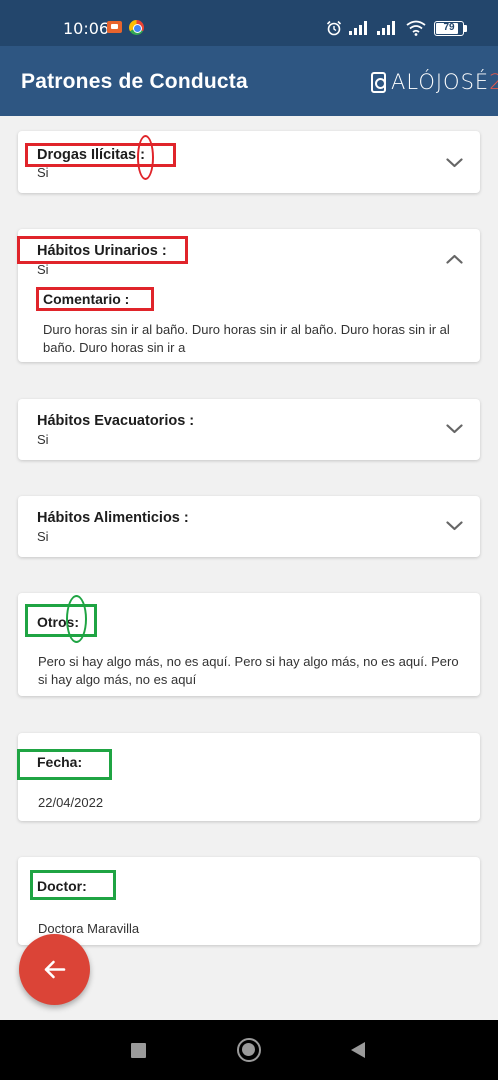  Describe the element at coordinates (114, 27) in the screenshot. I see `notification-icon` at that location.